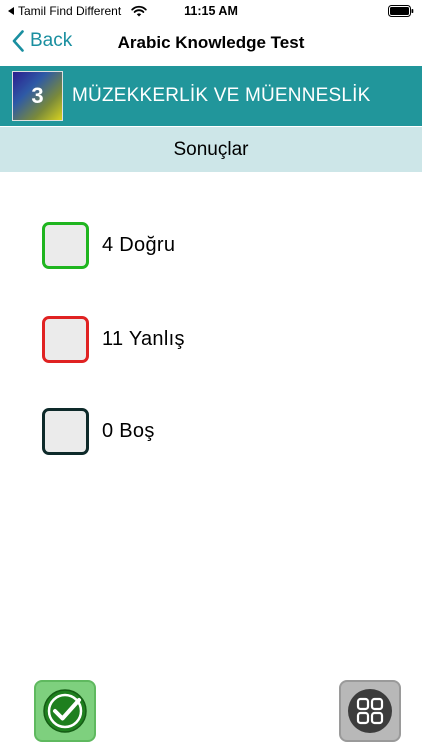 The image size is (422, 750). I want to click on result-wrong: 11 Yanlış, so click(113, 339).